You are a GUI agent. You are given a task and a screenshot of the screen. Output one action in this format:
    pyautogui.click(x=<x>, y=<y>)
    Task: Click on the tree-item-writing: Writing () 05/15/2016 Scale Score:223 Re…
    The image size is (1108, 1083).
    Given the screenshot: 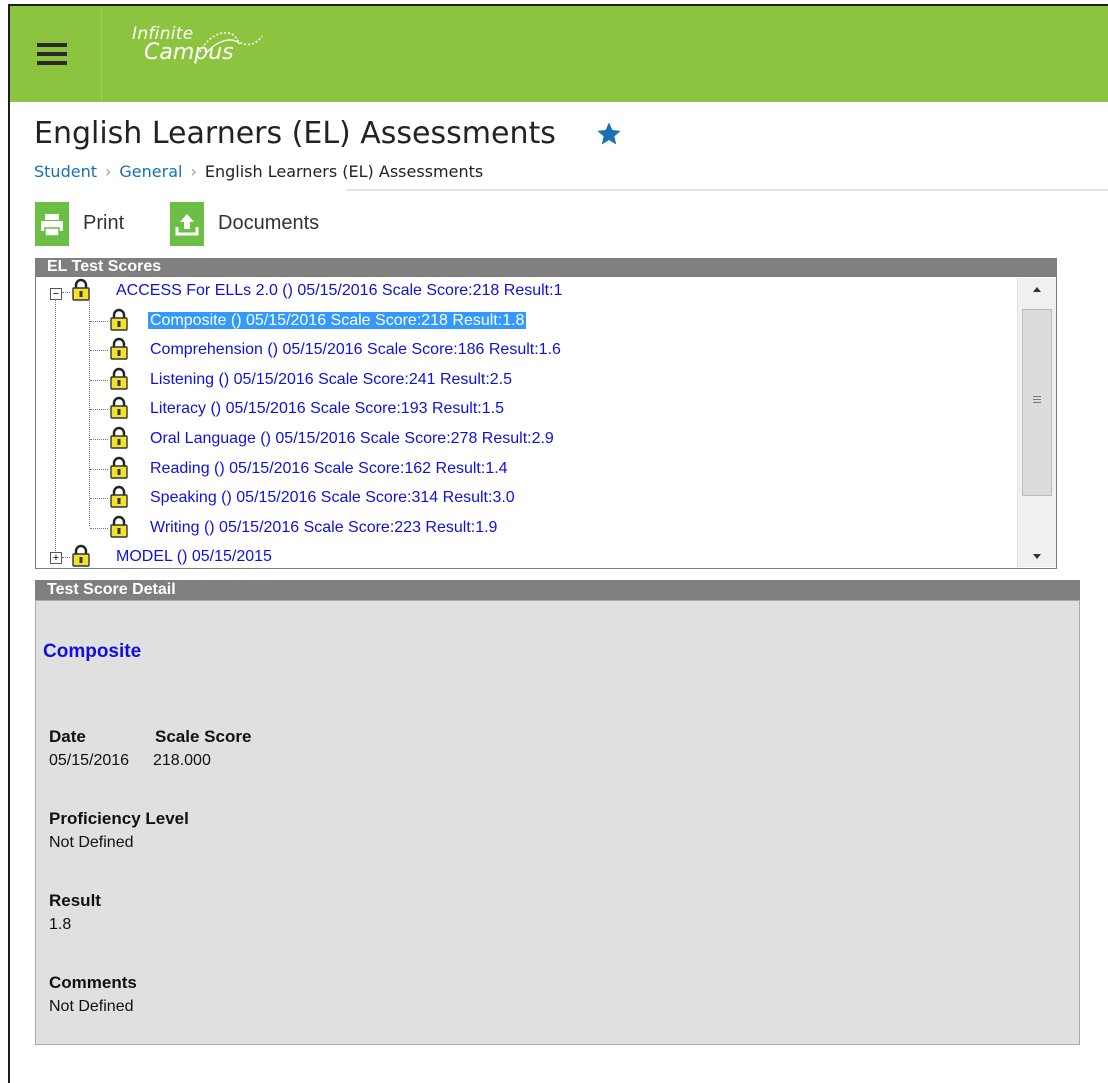 What is the action you would take?
    pyautogui.click(x=323, y=528)
    